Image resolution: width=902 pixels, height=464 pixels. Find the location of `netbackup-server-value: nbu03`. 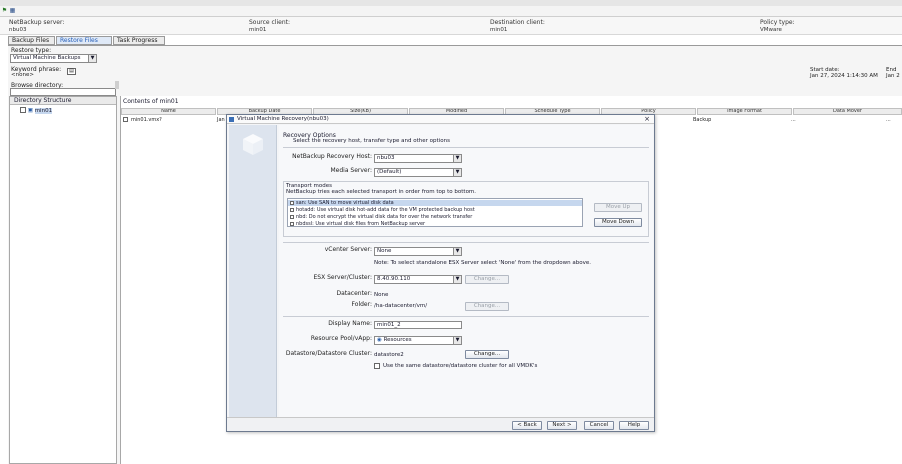

netbackup-server-value: nbu03 is located at coordinates (18, 30).